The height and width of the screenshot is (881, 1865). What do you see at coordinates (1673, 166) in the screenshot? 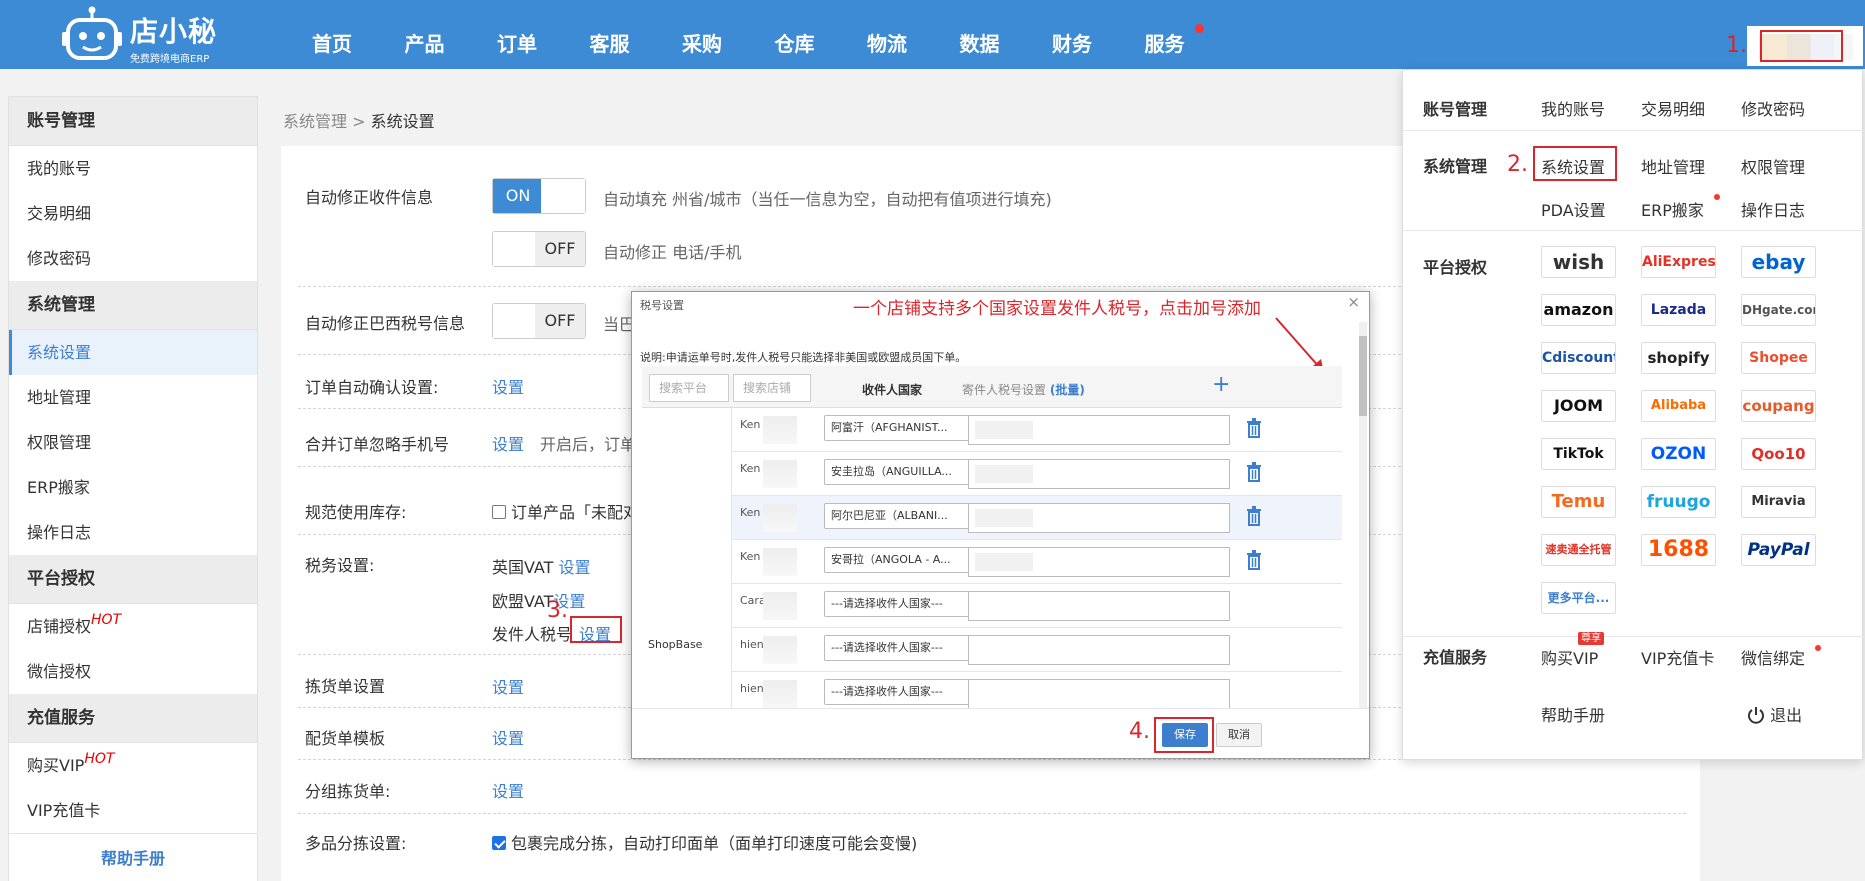
I see `dd-address: 地址管理` at bounding box center [1673, 166].